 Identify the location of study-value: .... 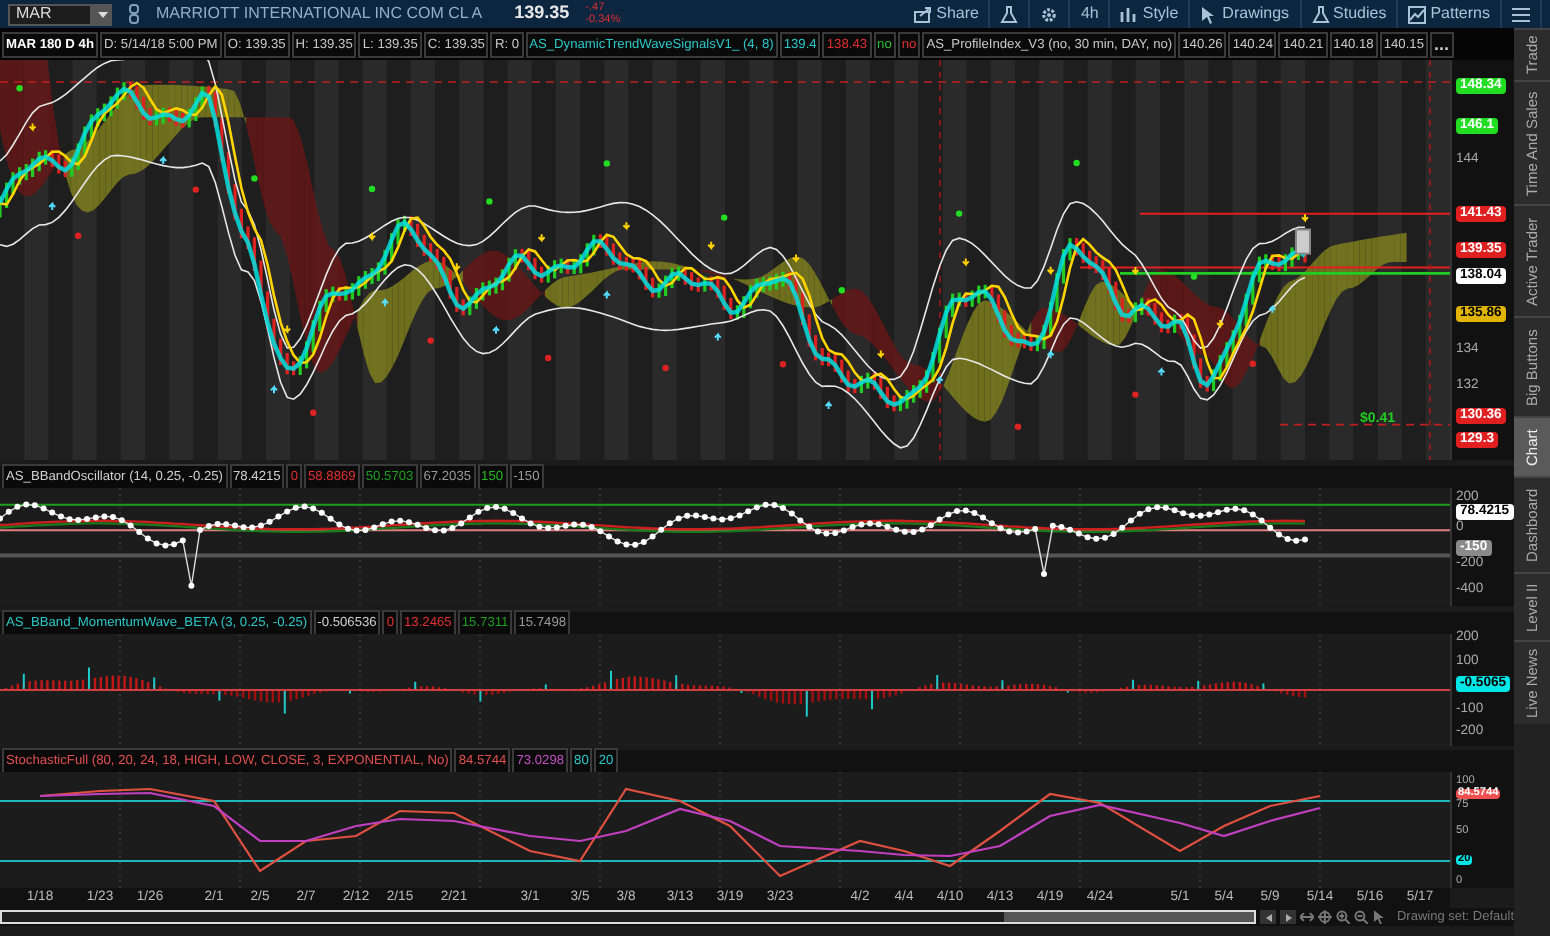
(1442, 44).